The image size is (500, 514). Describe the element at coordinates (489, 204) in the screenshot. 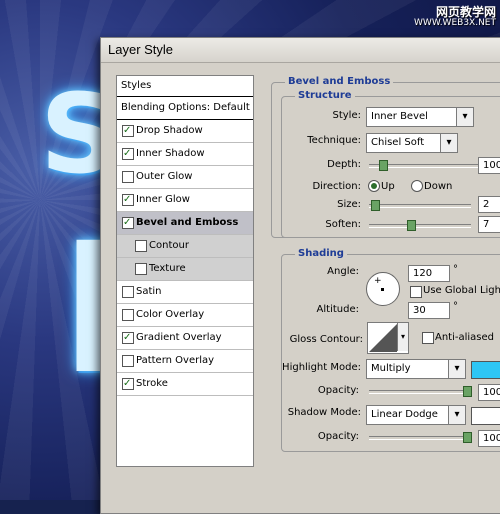

I see `size-input: 2` at that location.